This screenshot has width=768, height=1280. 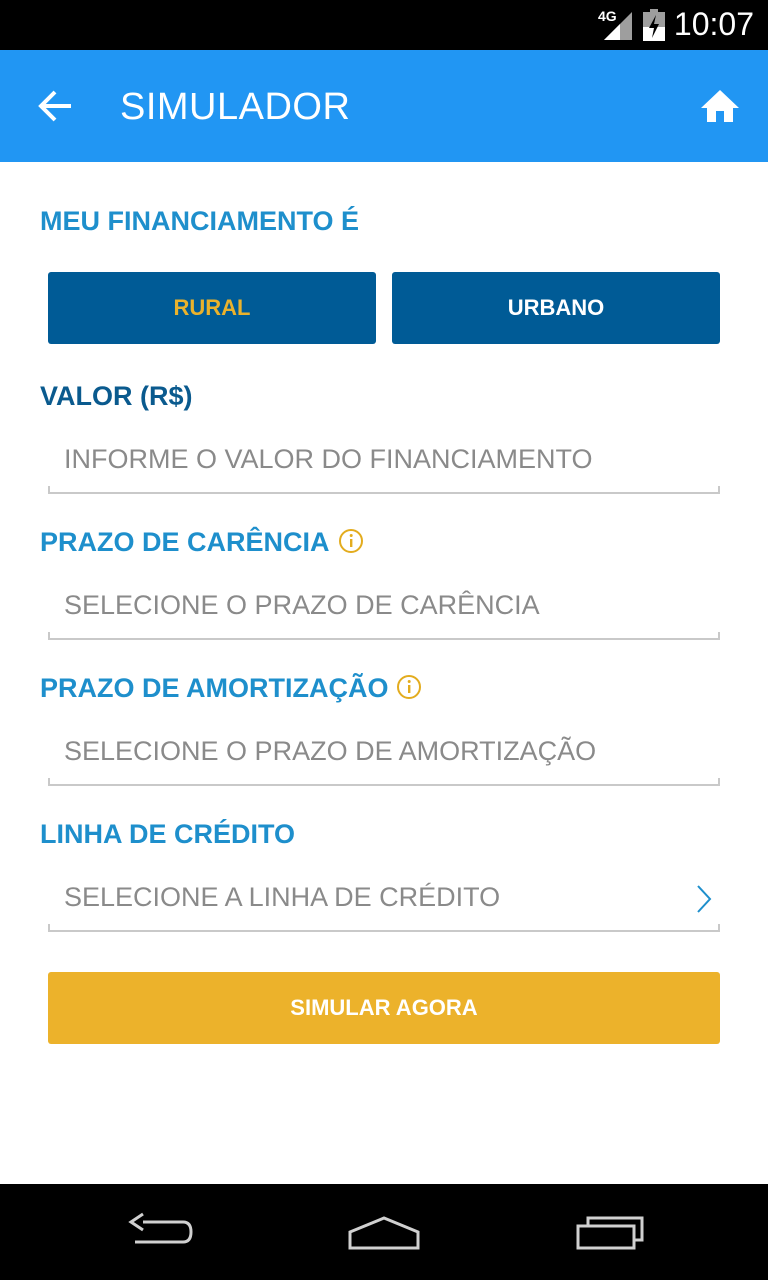 I want to click on amortization-label: PRAZO DE AMORTIZAÇÃO, so click(x=231, y=688).